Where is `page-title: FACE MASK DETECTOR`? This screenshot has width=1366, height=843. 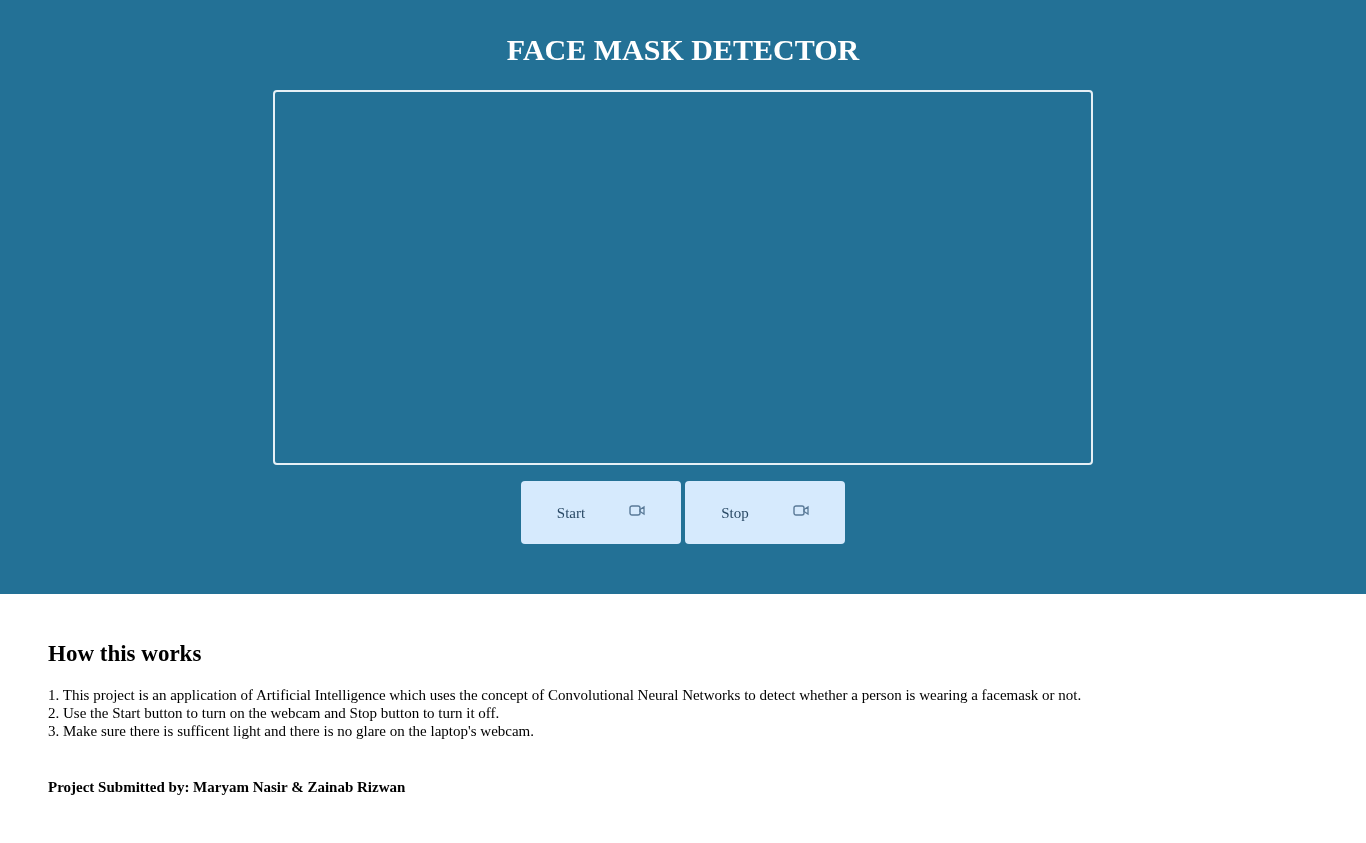 page-title: FACE MASK DETECTOR is located at coordinates (683, 50).